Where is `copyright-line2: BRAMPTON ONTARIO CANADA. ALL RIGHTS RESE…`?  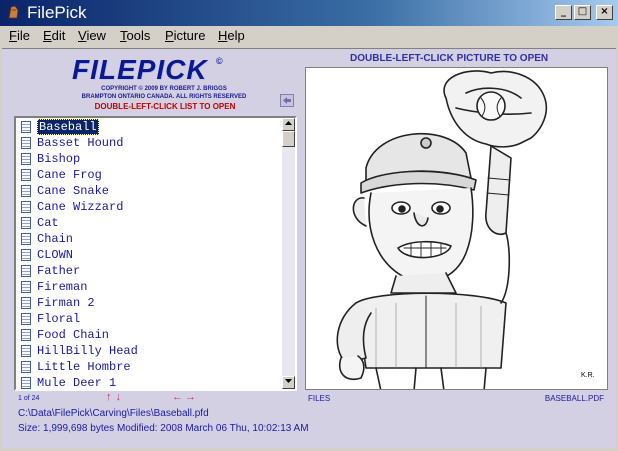 copyright-line2: BRAMPTON ONTARIO CANADA. ALL RIGHTS RESE… is located at coordinates (164, 97).